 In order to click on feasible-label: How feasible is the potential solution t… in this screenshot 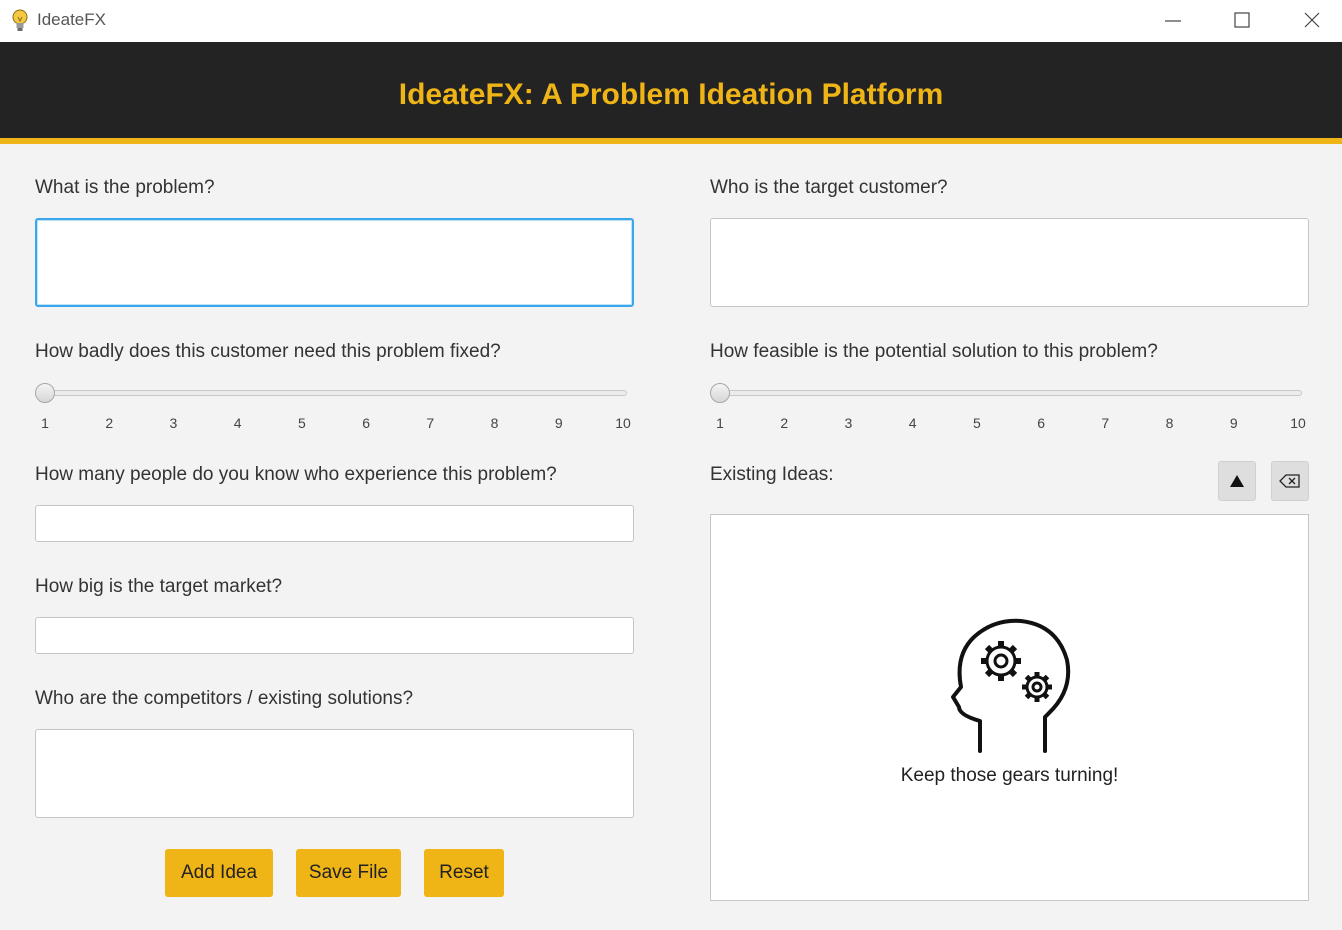, I will do `click(934, 351)`.